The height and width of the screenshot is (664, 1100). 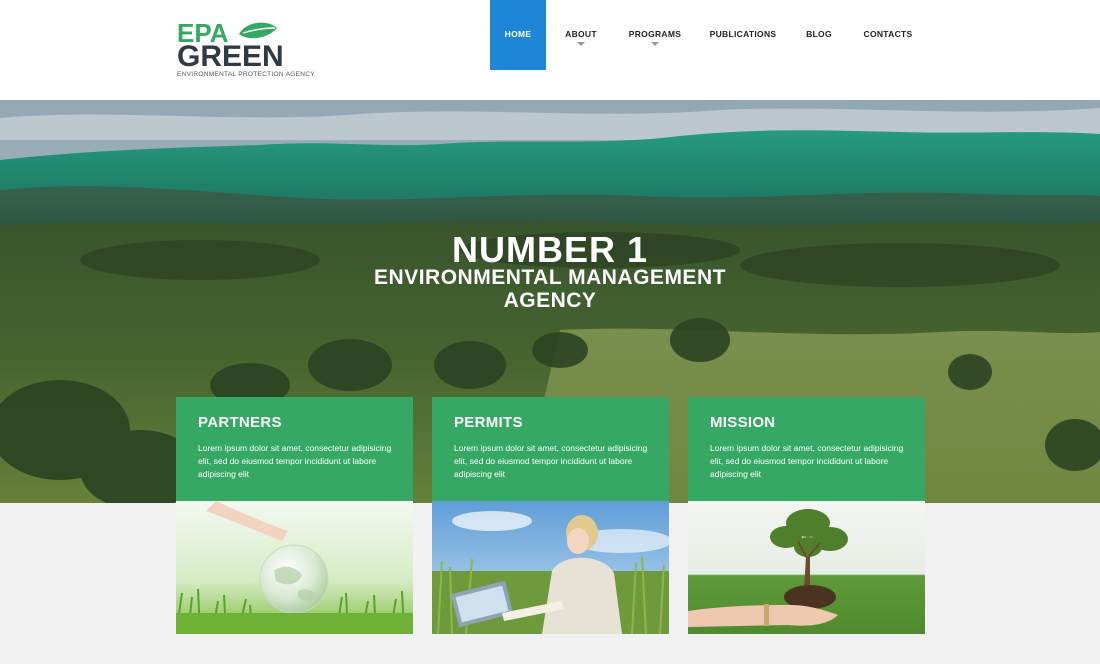 I want to click on nav-about-label: ABOUT, so click(x=581, y=34).